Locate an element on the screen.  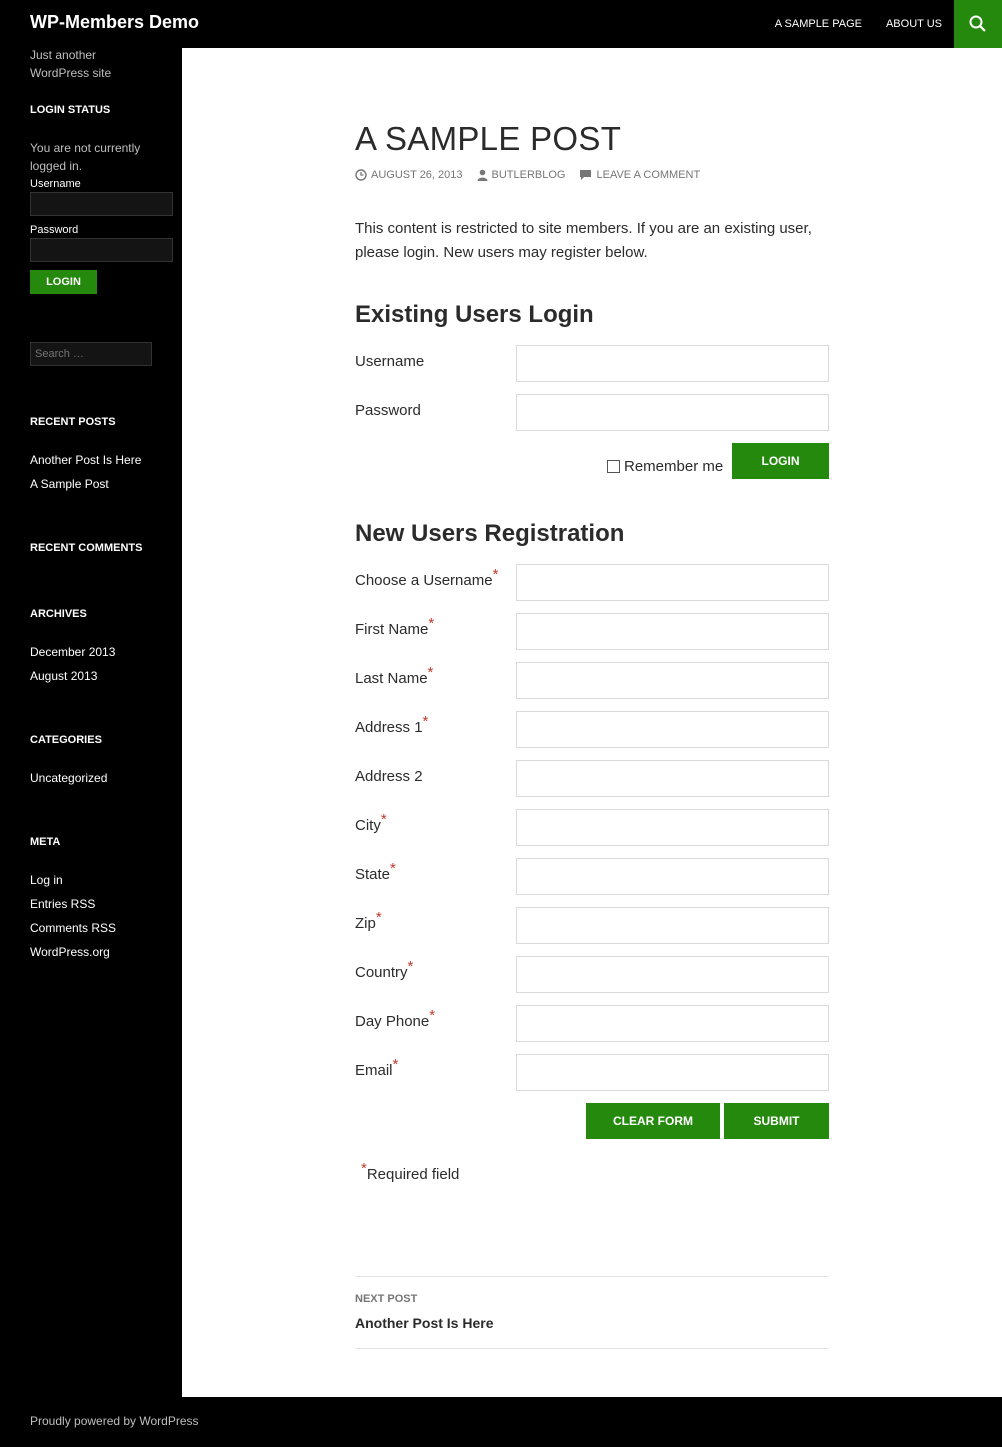
required-field-note: *Required field is located at coordinates (410, 1171).